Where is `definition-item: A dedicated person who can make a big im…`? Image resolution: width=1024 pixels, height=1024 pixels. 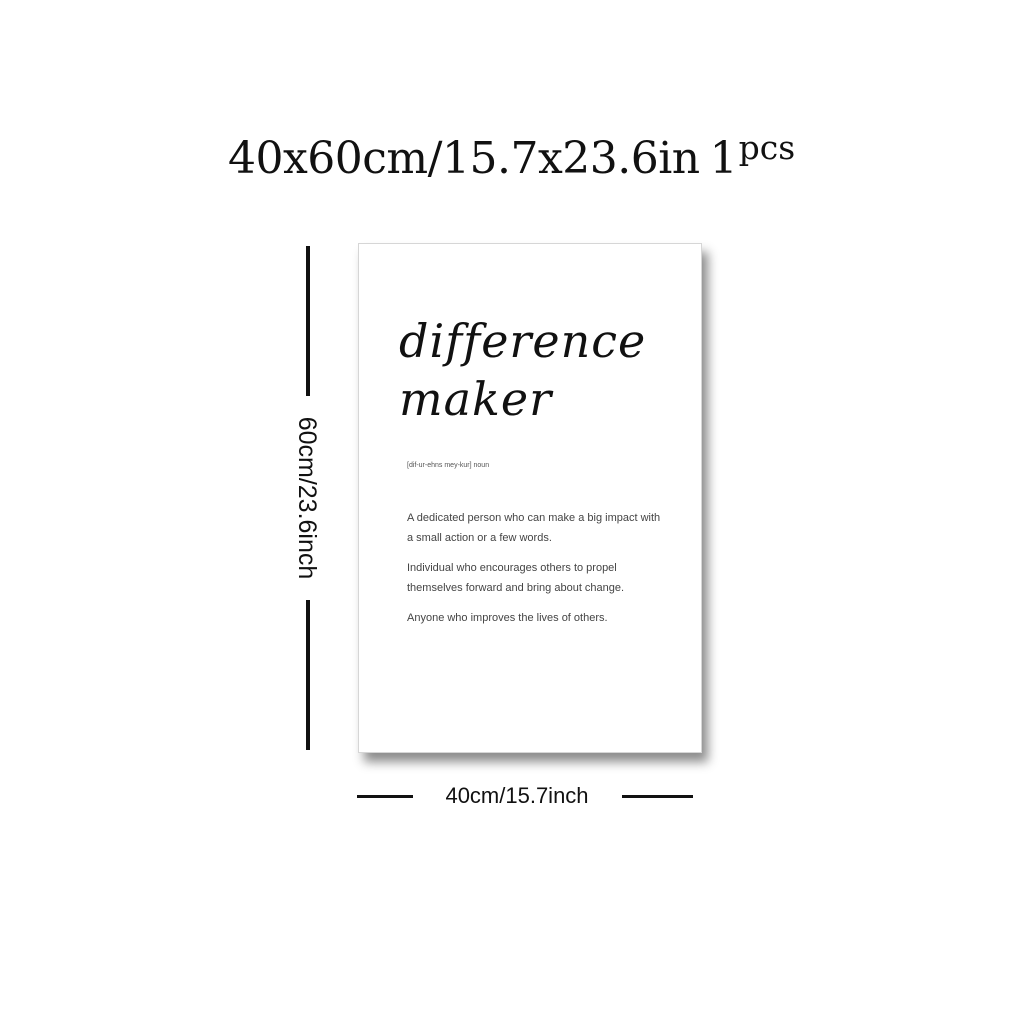
definition-item: A dedicated person who can make a big im… is located at coordinates (534, 528).